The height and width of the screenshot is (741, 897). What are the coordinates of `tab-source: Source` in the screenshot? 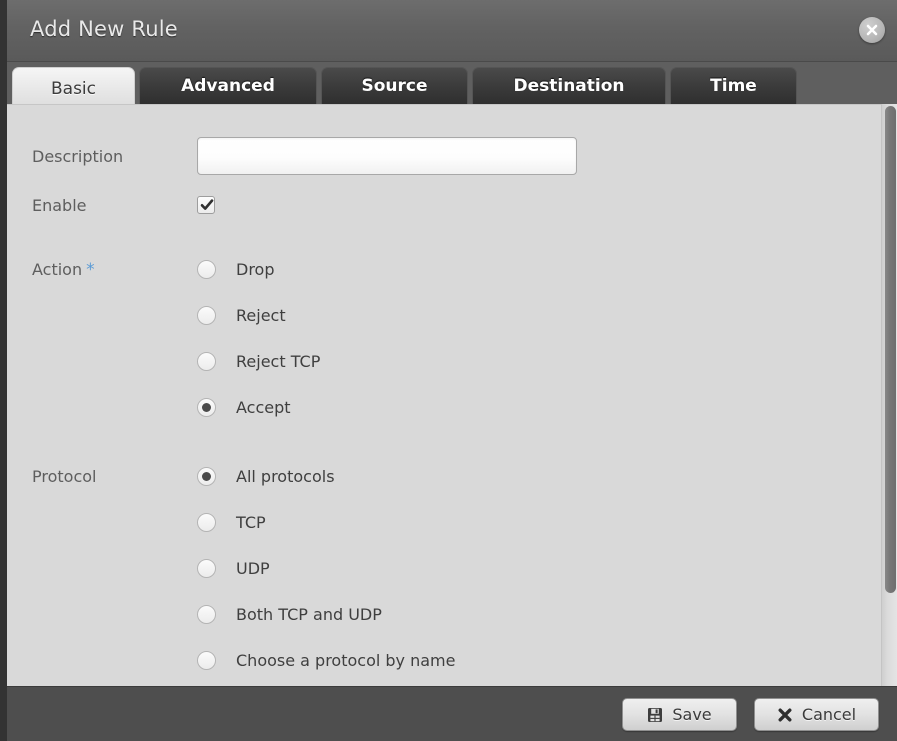 It's located at (394, 85).